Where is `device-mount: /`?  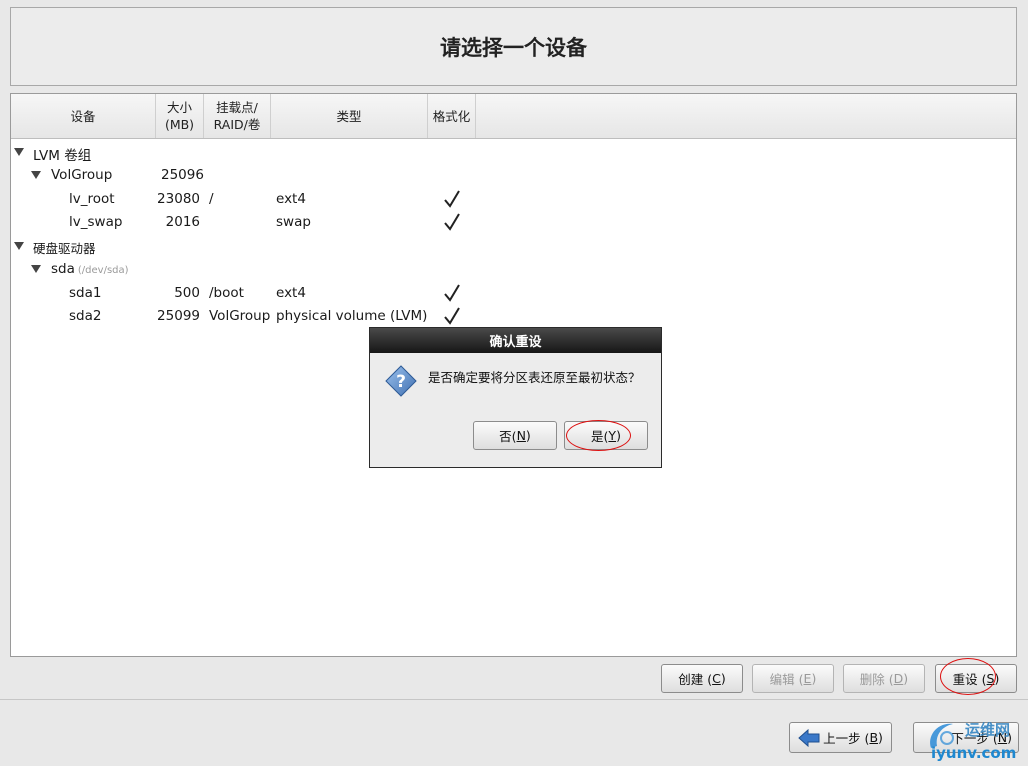 device-mount: / is located at coordinates (211, 199).